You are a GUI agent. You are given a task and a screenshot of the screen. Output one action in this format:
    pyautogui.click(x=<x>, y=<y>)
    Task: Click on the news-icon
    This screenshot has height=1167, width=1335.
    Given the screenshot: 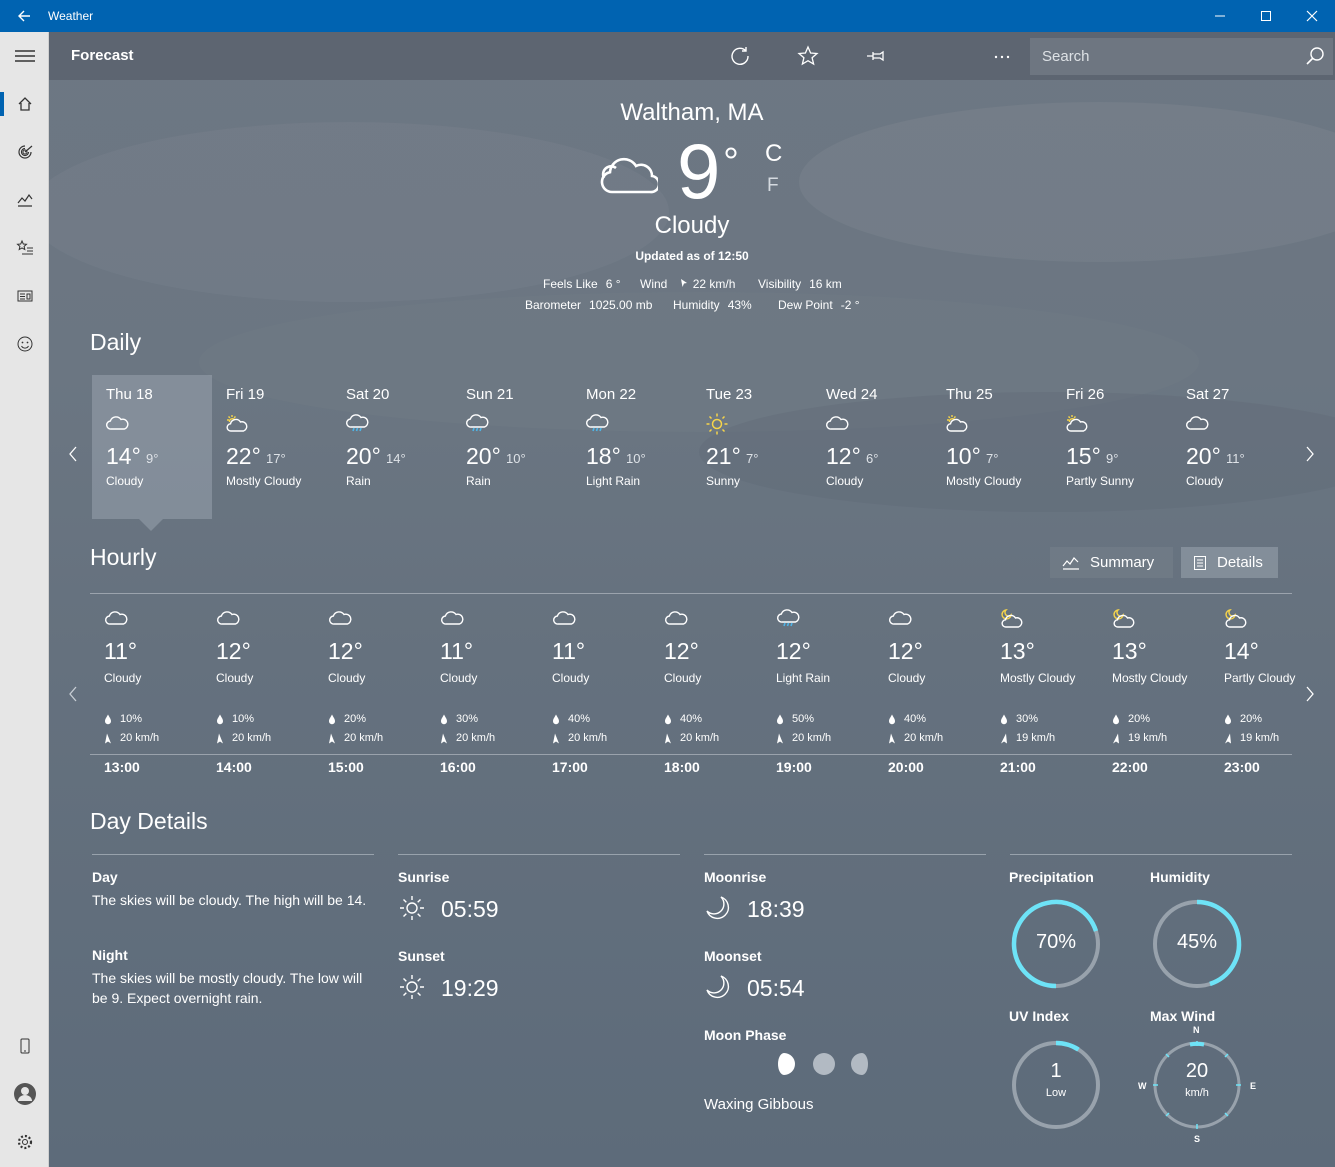 What is the action you would take?
    pyautogui.click(x=24, y=296)
    